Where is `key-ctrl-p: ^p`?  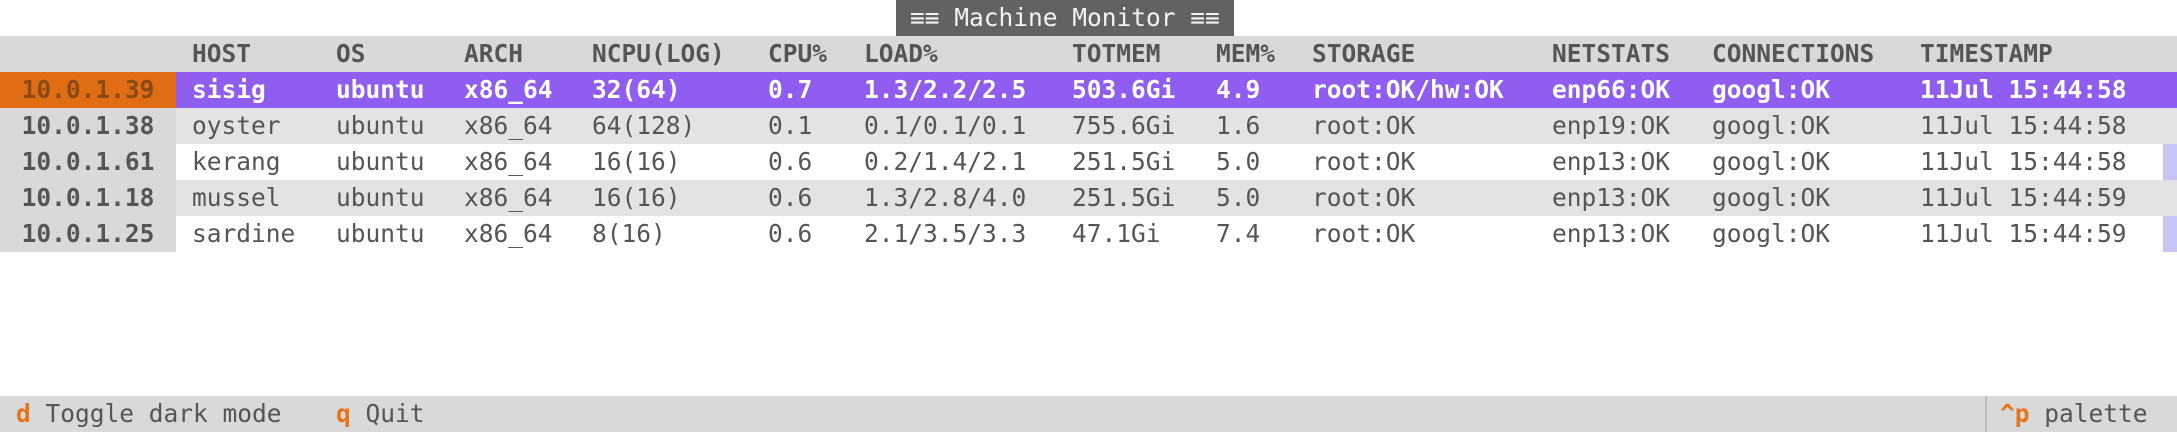
key-ctrl-p: ^p is located at coordinates (2015, 413).